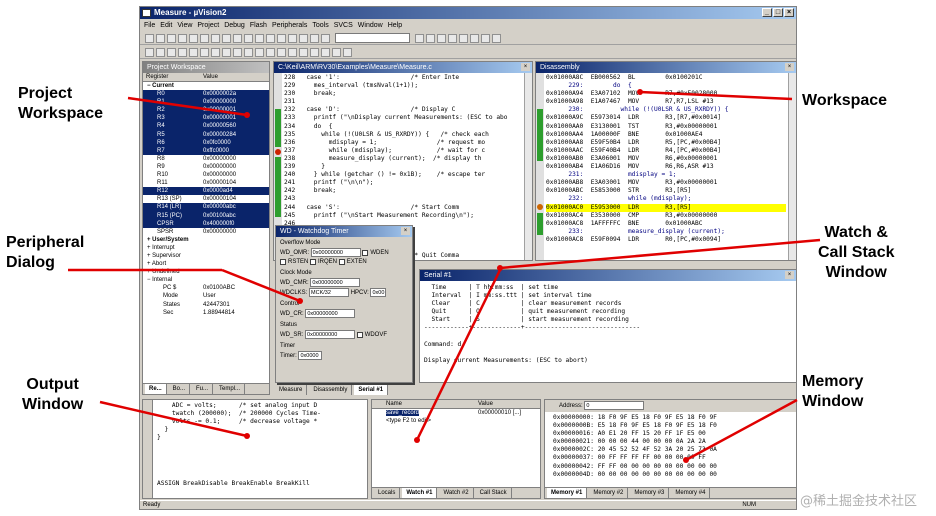 This screenshot has width=936, height=516. What do you see at coordinates (206, 191) in the screenshot?
I see `register-row: R12 0x0000ad4` at bounding box center [206, 191].